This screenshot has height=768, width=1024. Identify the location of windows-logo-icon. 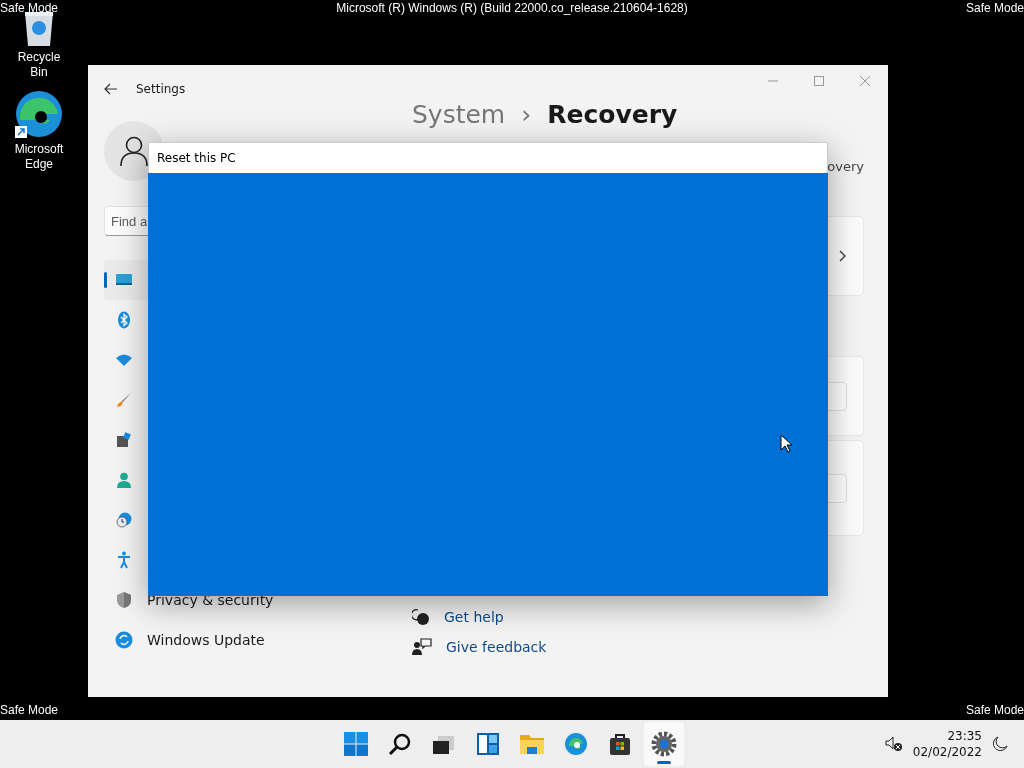
(356, 744).